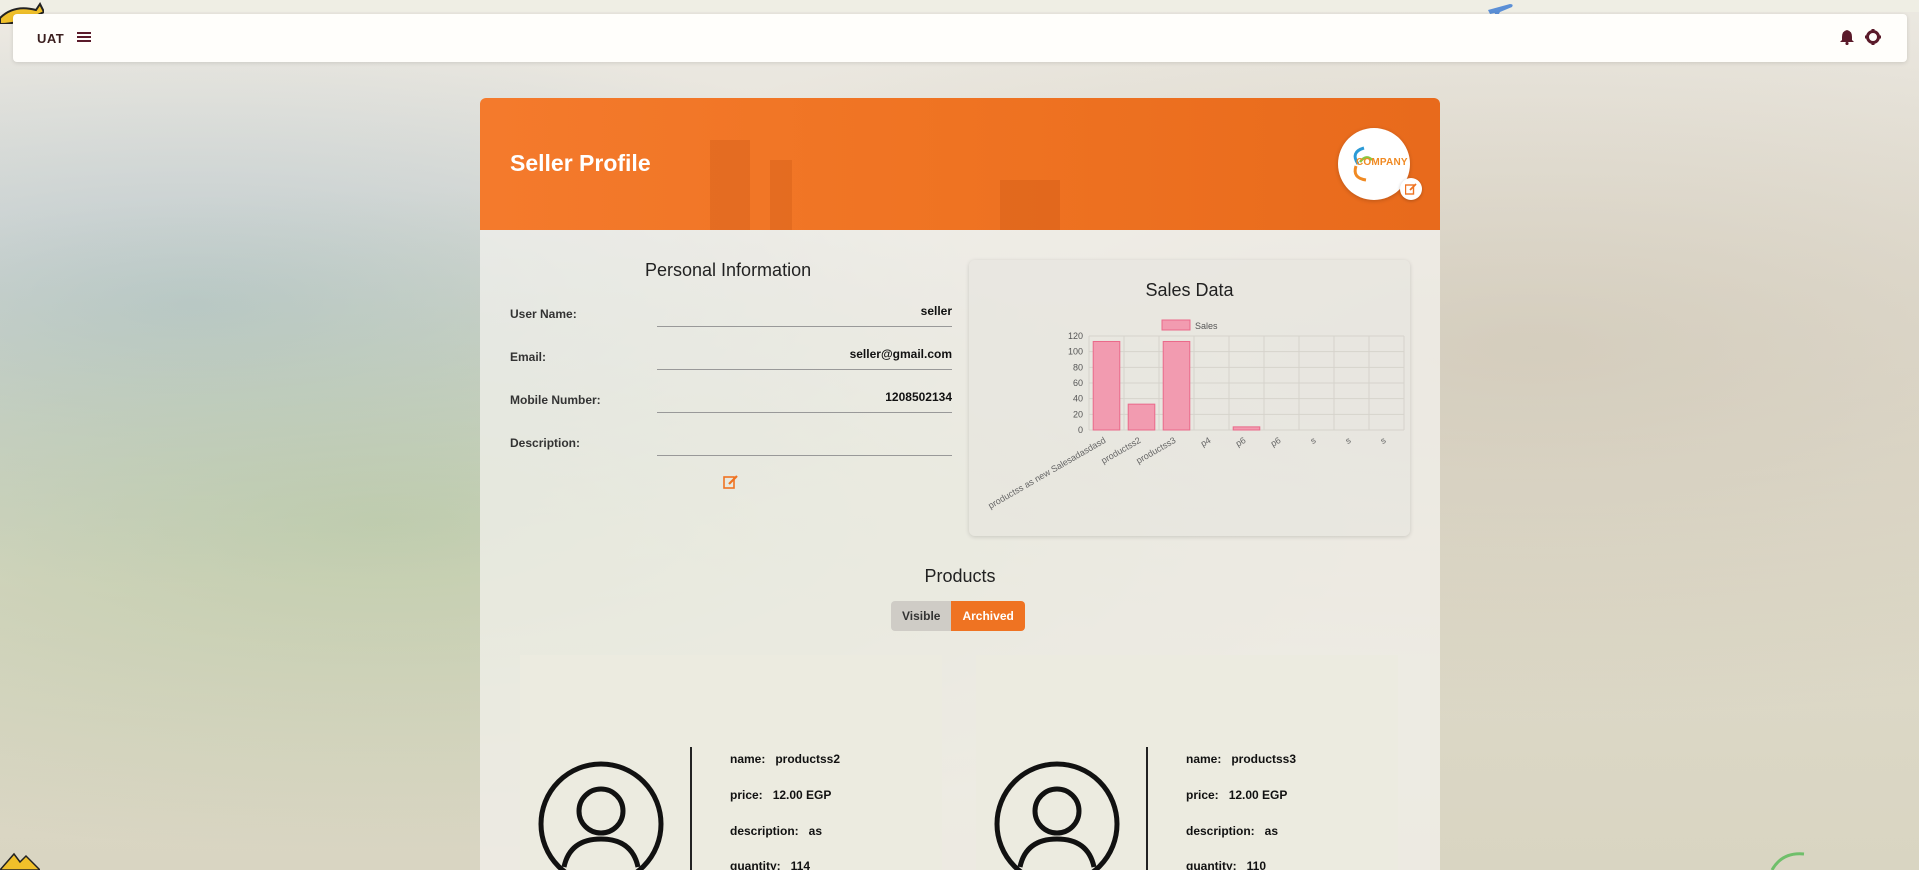 Image resolution: width=1919 pixels, height=870 pixels. What do you see at coordinates (804, 412) in the screenshot?
I see `mobile-underline` at bounding box center [804, 412].